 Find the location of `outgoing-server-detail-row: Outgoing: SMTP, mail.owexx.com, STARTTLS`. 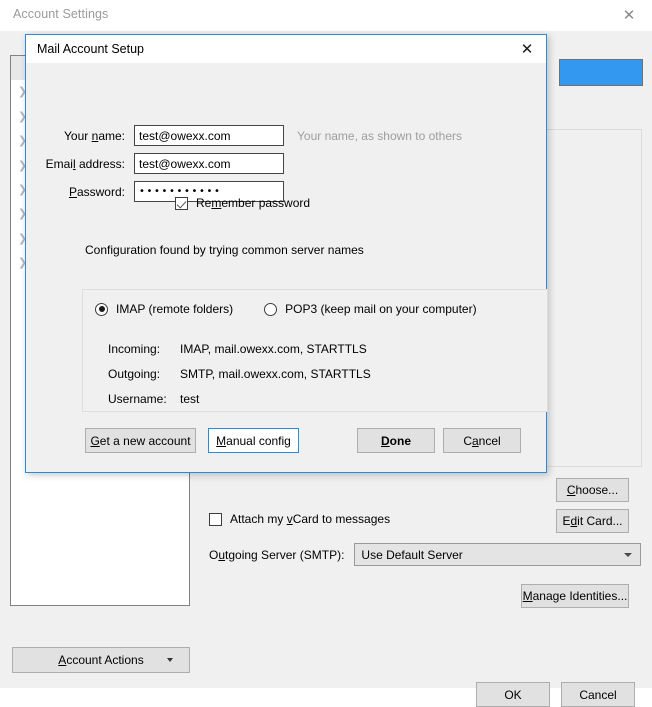

outgoing-server-detail-row: Outgoing: SMTP, mail.owexx.com, STARTTLS is located at coordinates (239, 374).